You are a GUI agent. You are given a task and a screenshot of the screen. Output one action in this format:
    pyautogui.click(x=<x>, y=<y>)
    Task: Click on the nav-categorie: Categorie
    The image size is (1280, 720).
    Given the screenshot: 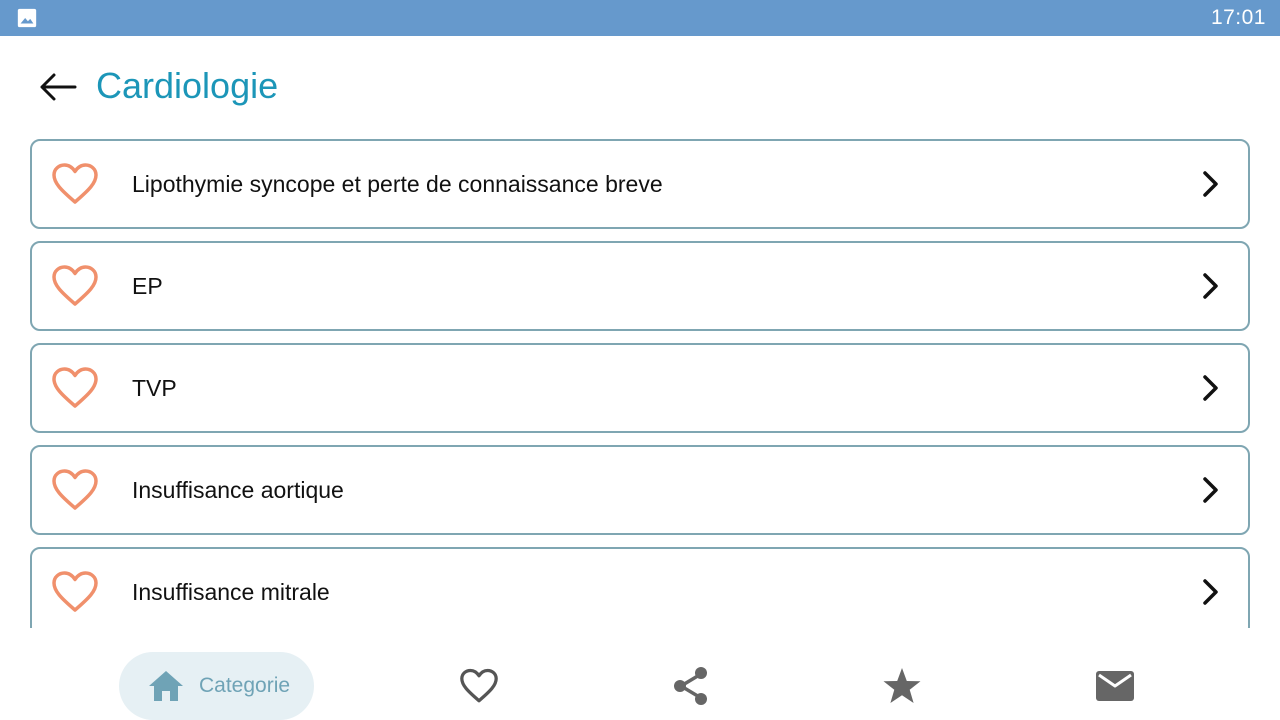 What is the action you would take?
    pyautogui.click(x=216, y=686)
    